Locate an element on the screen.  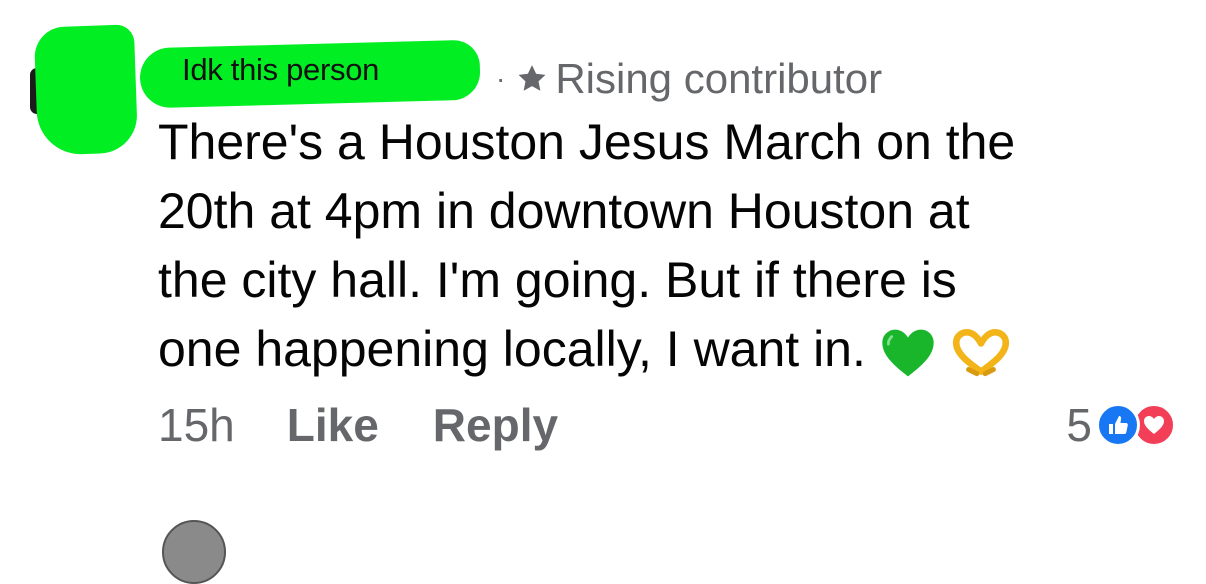
like-button: Like is located at coordinates (333, 425).